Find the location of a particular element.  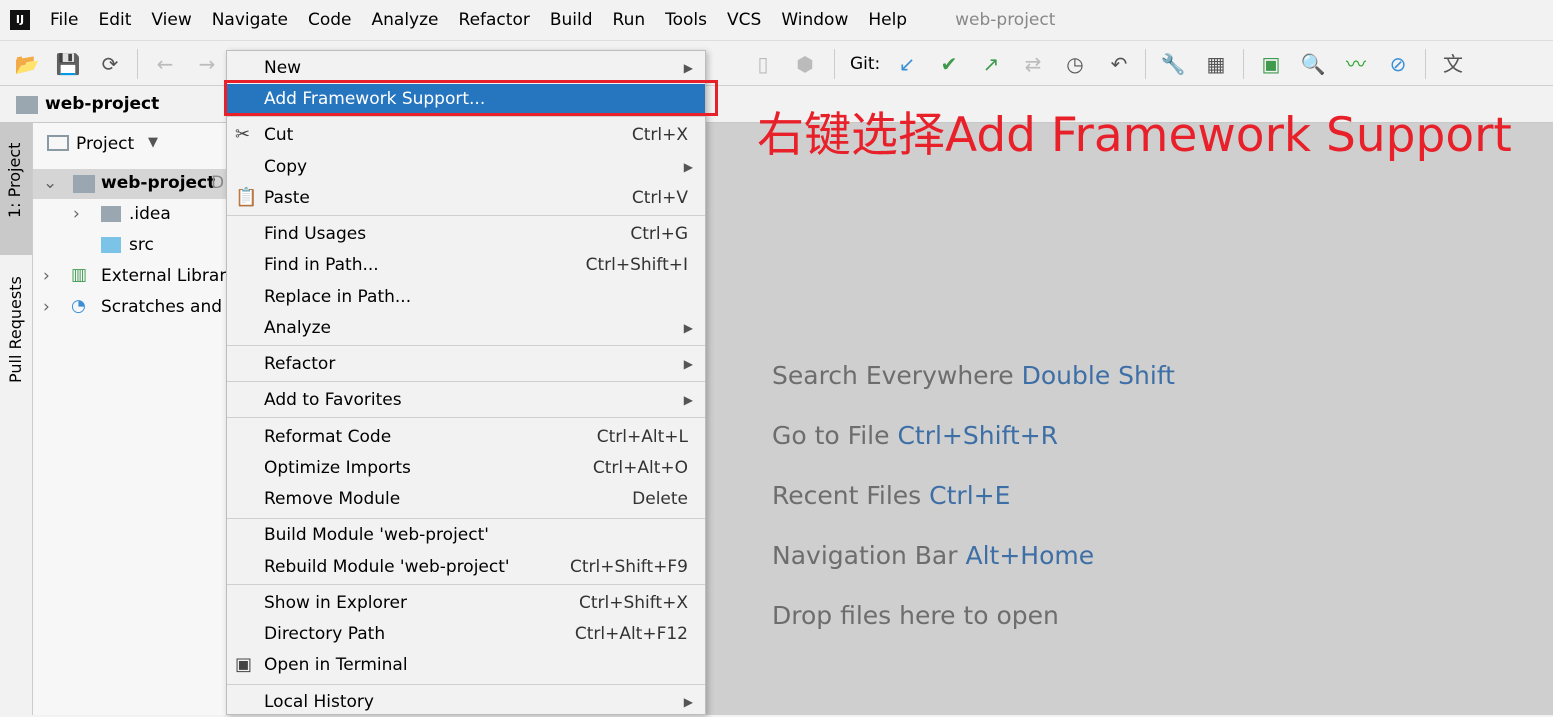

device-icon: ▯ is located at coordinates (763, 64).